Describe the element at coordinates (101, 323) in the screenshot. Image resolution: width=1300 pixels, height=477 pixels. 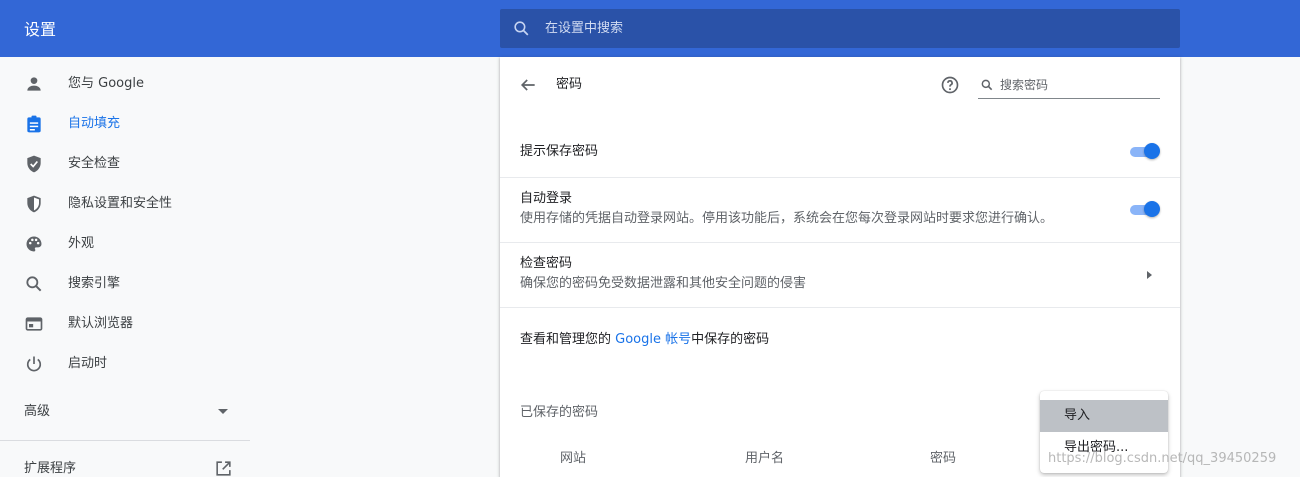
I see `sidebar-item-label: 默认浏览器` at that location.